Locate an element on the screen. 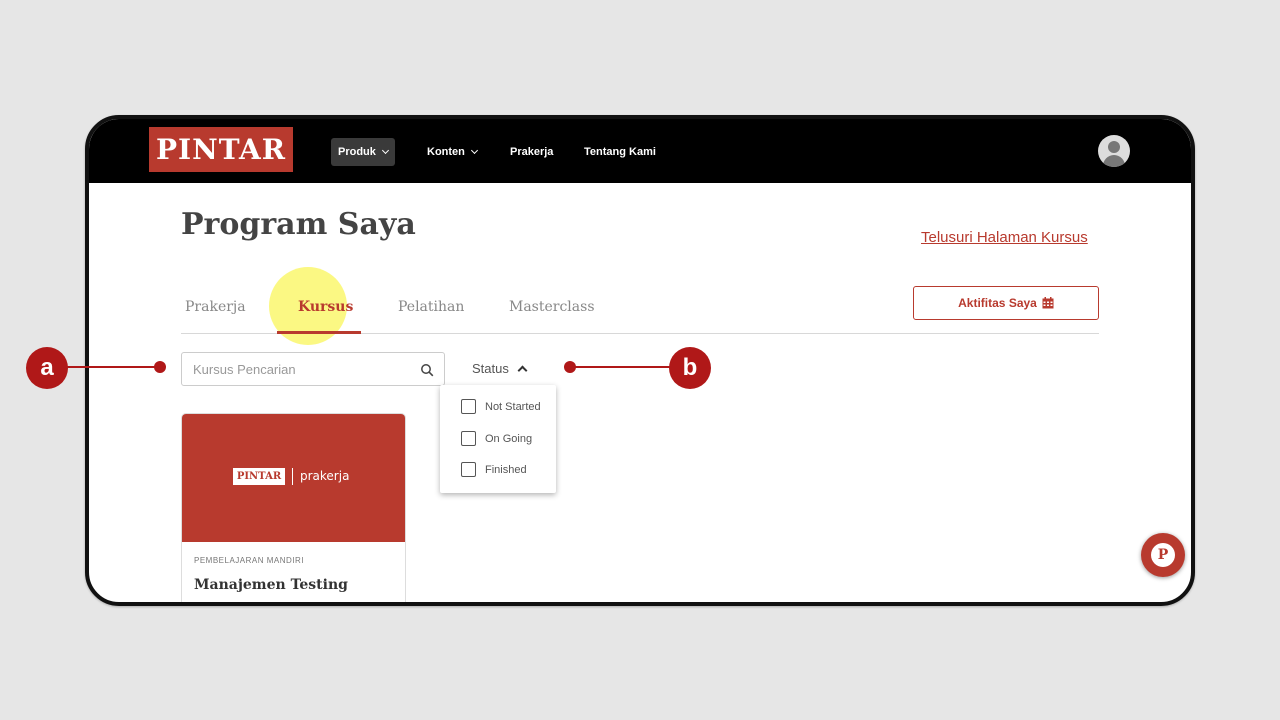 The height and width of the screenshot is (720, 1280). nav-item-konten: Konten is located at coordinates (452, 152).